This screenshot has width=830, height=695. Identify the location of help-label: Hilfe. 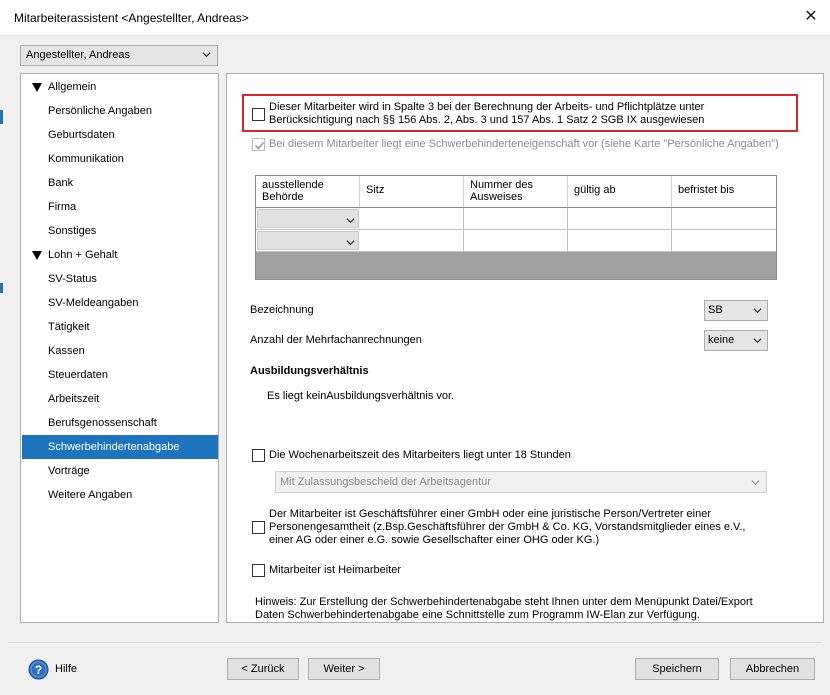
(66, 669).